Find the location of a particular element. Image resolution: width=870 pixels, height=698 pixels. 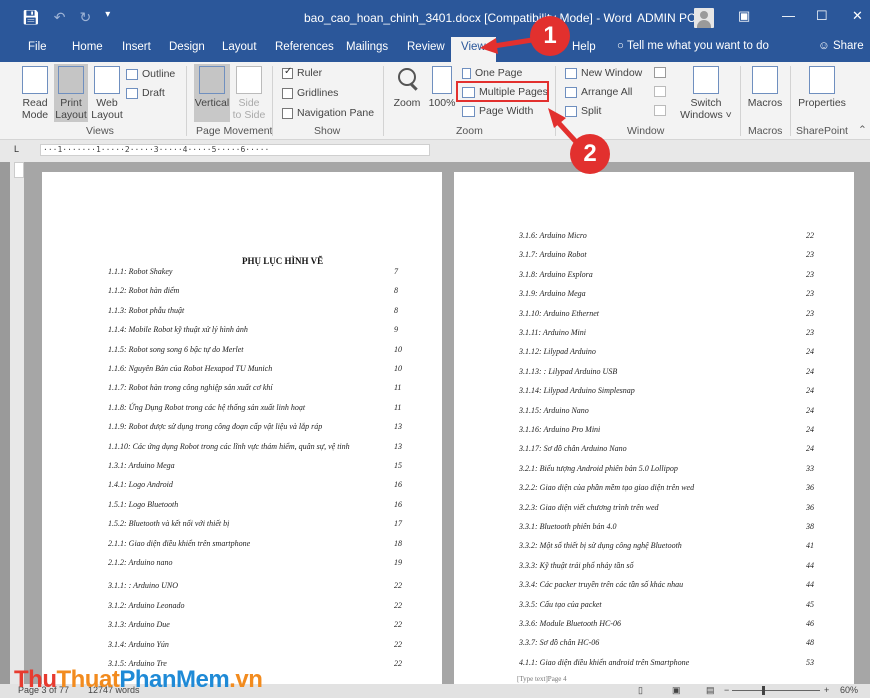

toc-entry: 1.4.1: Logo Android 16 is located at coordinates (255, 484).